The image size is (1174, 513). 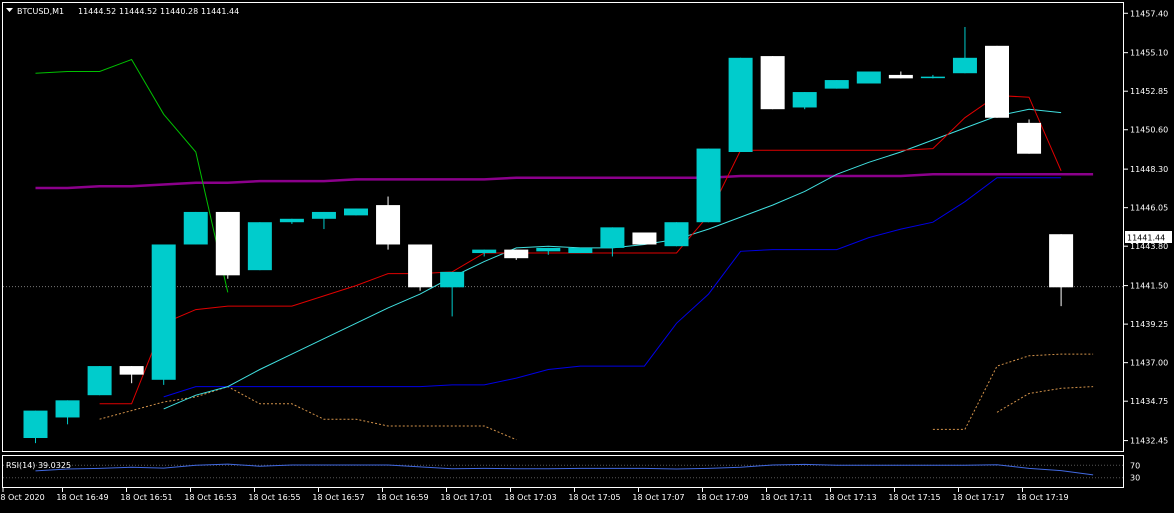 What do you see at coordinates (1149, 401) in the screenshot?
I see `price-tick-label: 11434.75` at bounding box center [1149, 401].